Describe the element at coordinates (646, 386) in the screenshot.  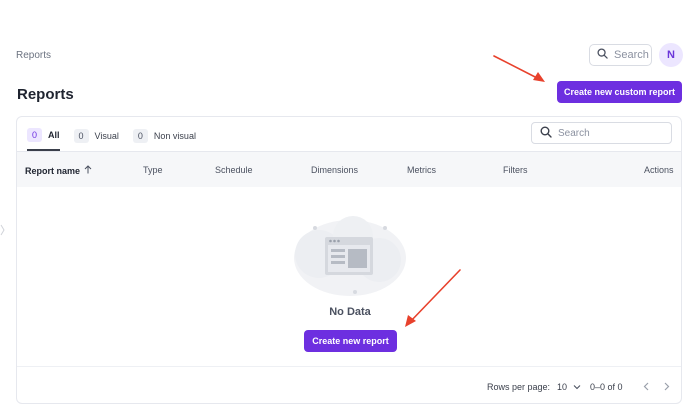
I see `chevron-left-icon` at that location.